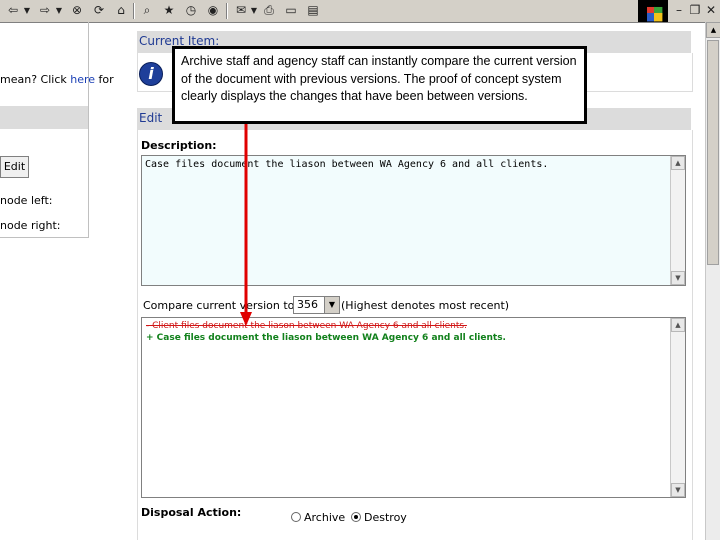 This screenshot has width=720, height=540. What do you see at coordinates (45, 10) in the screenshot?
I see `forward-icon: ⇨` at bounding box center [45, 10].